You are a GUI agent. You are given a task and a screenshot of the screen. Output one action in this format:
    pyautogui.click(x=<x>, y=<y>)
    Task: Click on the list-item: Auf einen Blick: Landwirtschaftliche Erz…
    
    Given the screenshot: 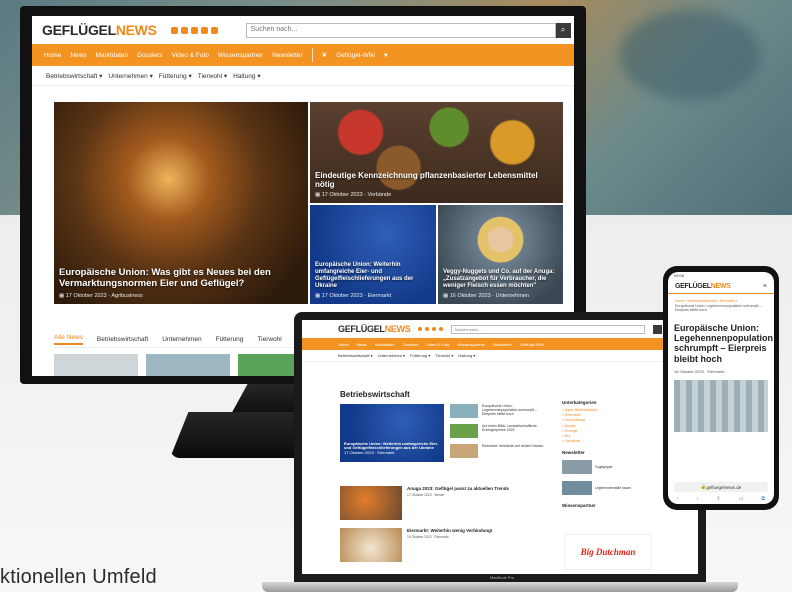 What is the action you would take?
    pyautogui.click(x=498, y=431)
    